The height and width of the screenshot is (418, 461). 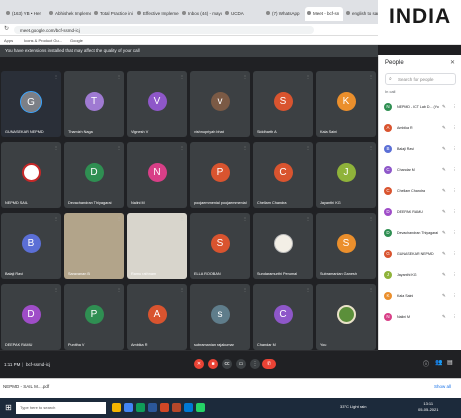 What do you see at coordinates (94, 104) in the screenshot?
I see `participant-tile: T ⋮ Thamizh Naga` at bounding box center [94, 104].